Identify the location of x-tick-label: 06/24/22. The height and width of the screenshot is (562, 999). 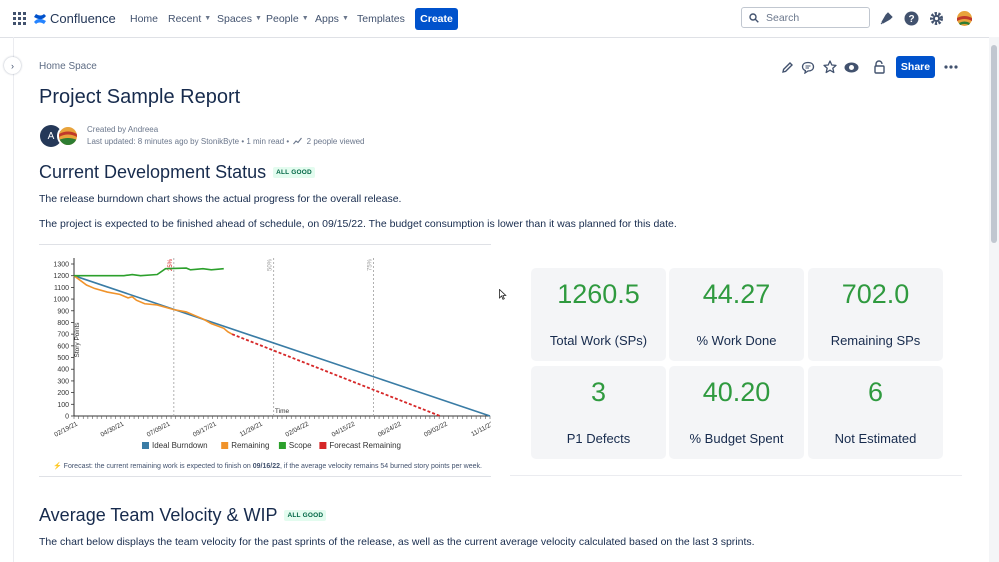
(390, 429).